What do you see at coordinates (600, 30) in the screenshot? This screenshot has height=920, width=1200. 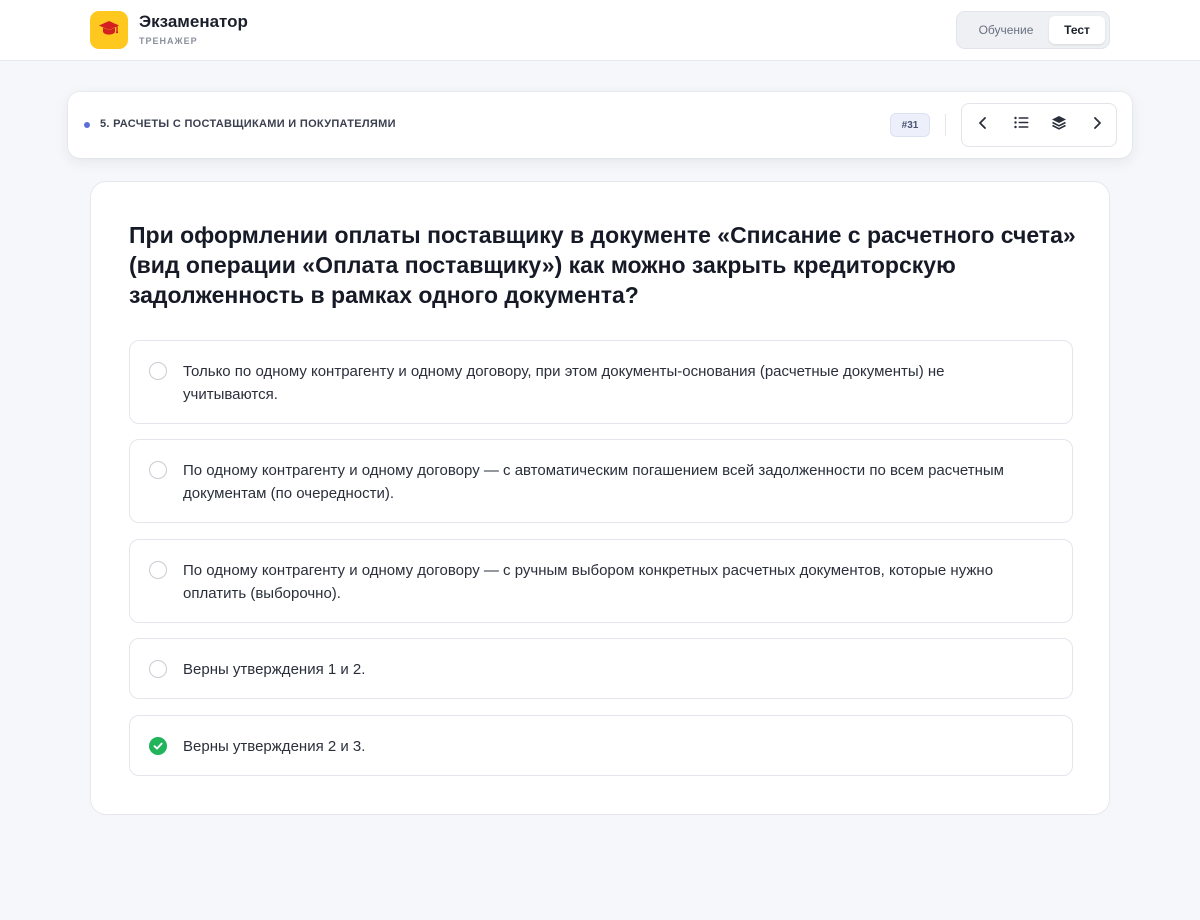 I see `top-bar: Экзаменатор ТРЕНАЖЕР Обучение Тест` at bounding box center [600, 30].